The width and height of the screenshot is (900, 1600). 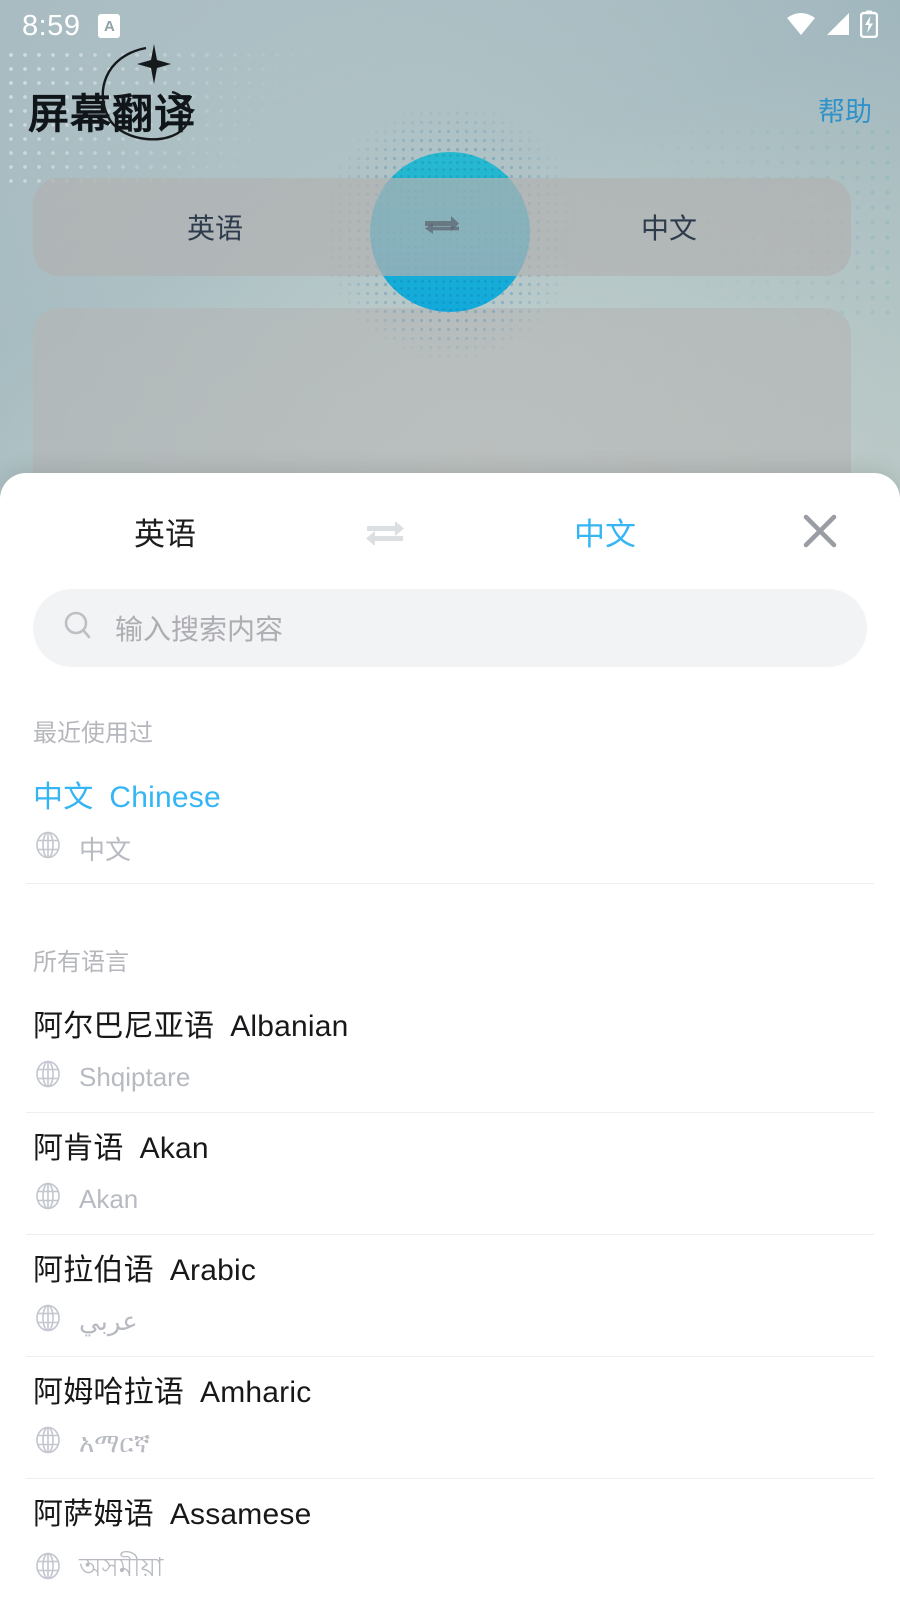 I want to click on list-item: 阿萨姆语 Assamese অসমীয়া, so click(x=450, y=1539).